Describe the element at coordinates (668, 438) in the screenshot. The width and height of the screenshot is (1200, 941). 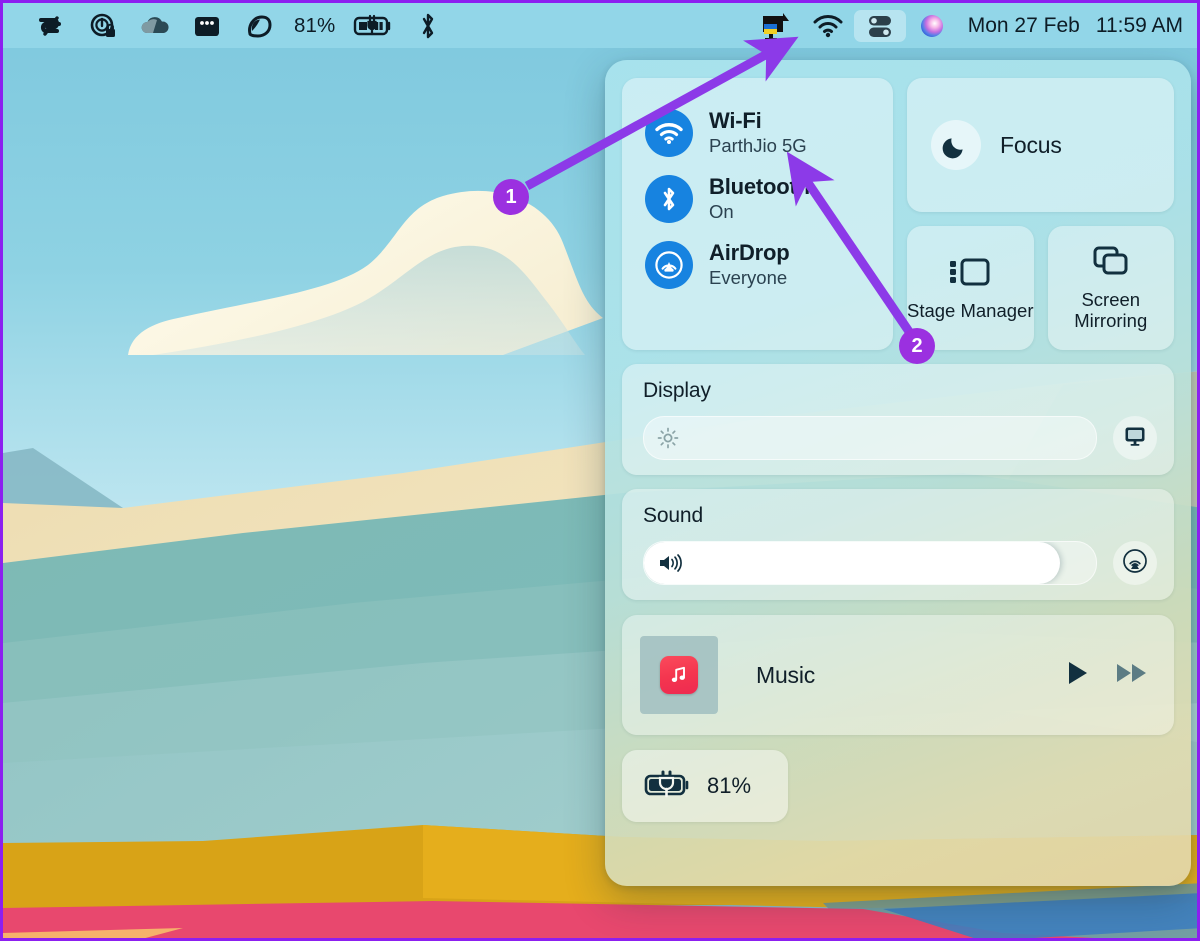
I see `brightness-icon` at that location.